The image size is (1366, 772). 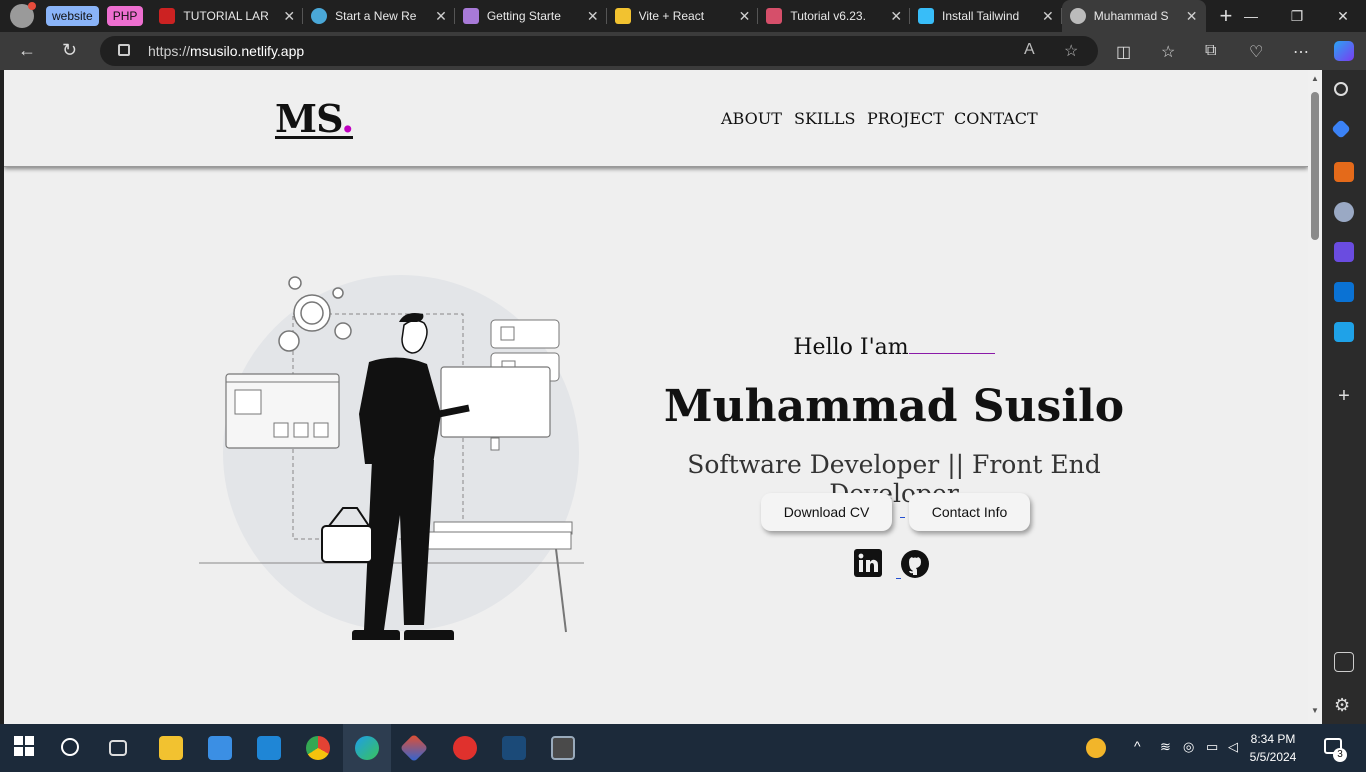 I want to click on git-icon, so click(x=414, y=748).